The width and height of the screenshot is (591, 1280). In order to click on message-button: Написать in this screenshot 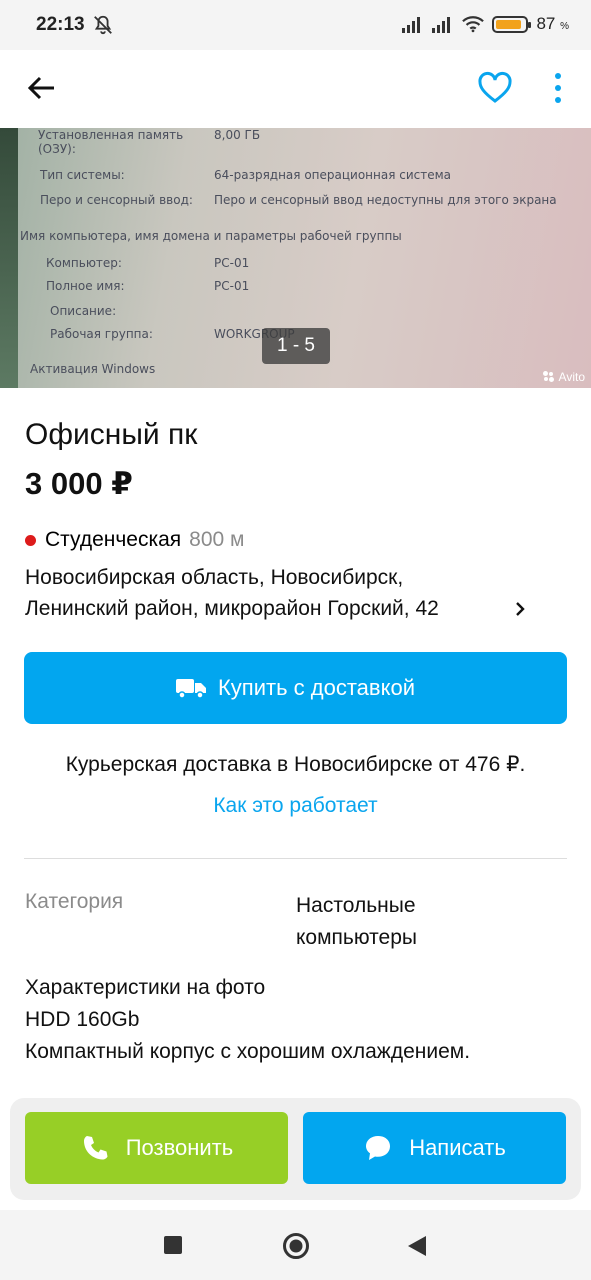, I will do `click(434, 1148)`.